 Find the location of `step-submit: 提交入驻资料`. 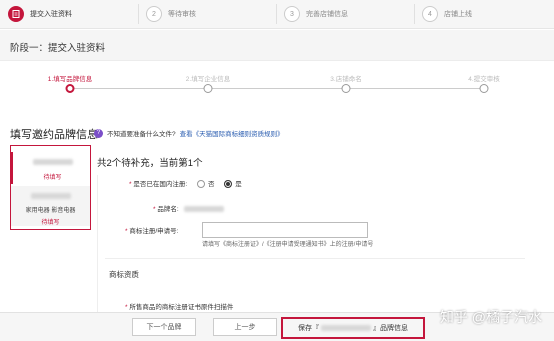

step-submit: 提交入驻资料 is located at coordinates (40, 14).